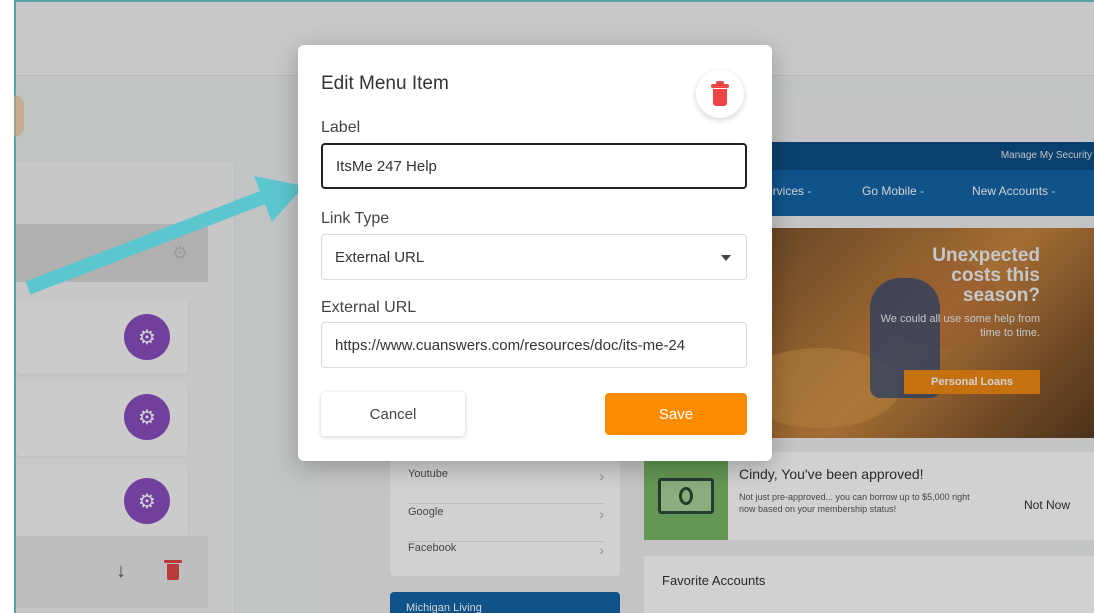 This screenshot has height=613, width=1094. What do you see at coordinates (720, 94) in the screenshot?
I see `delete-button` at bounding box center [720, 94].